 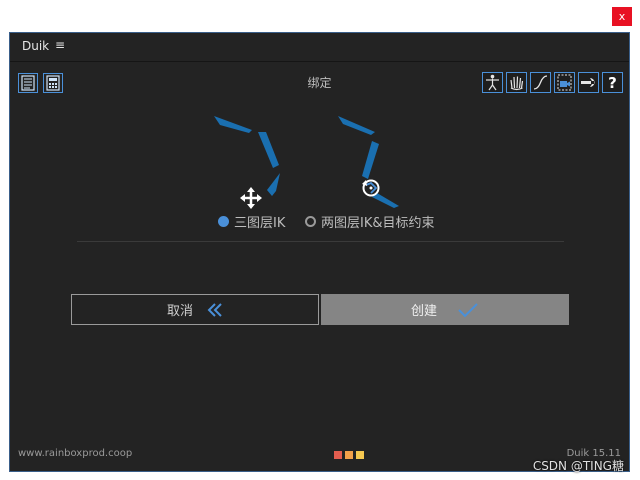 I want to click on hand-icon, so click(x=517, y=83).